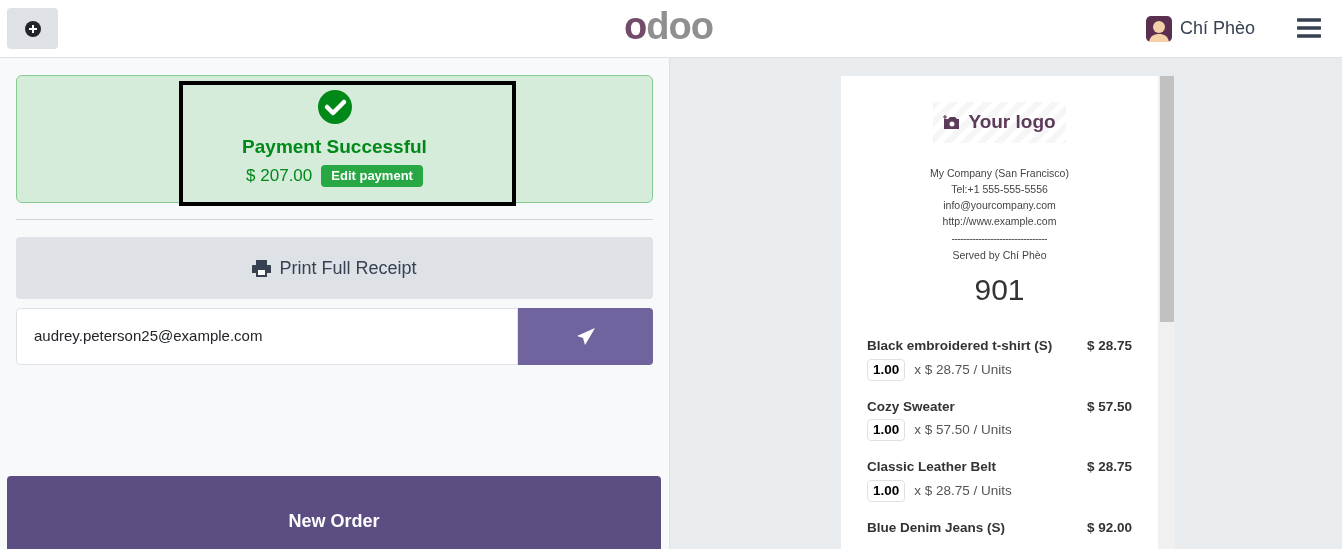 The height and width of the screenshot is (549, 1342). What do you see at coordinates (585, 336) in the screenshot?
I see `send-icon` at bounding box center [585, 336].